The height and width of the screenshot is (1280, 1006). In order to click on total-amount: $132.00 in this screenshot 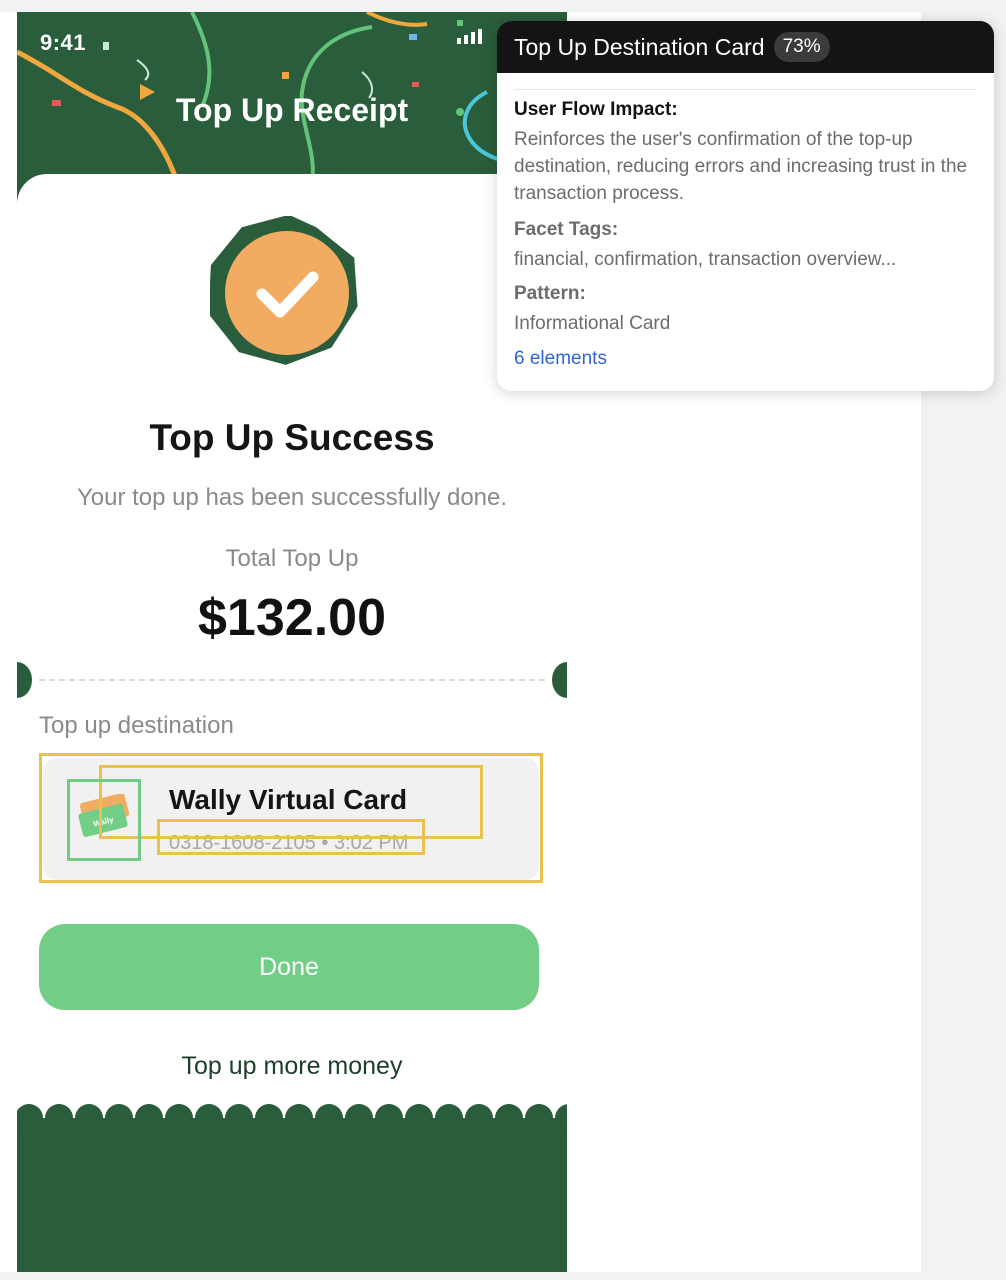, I will do `click(292, 618)`.